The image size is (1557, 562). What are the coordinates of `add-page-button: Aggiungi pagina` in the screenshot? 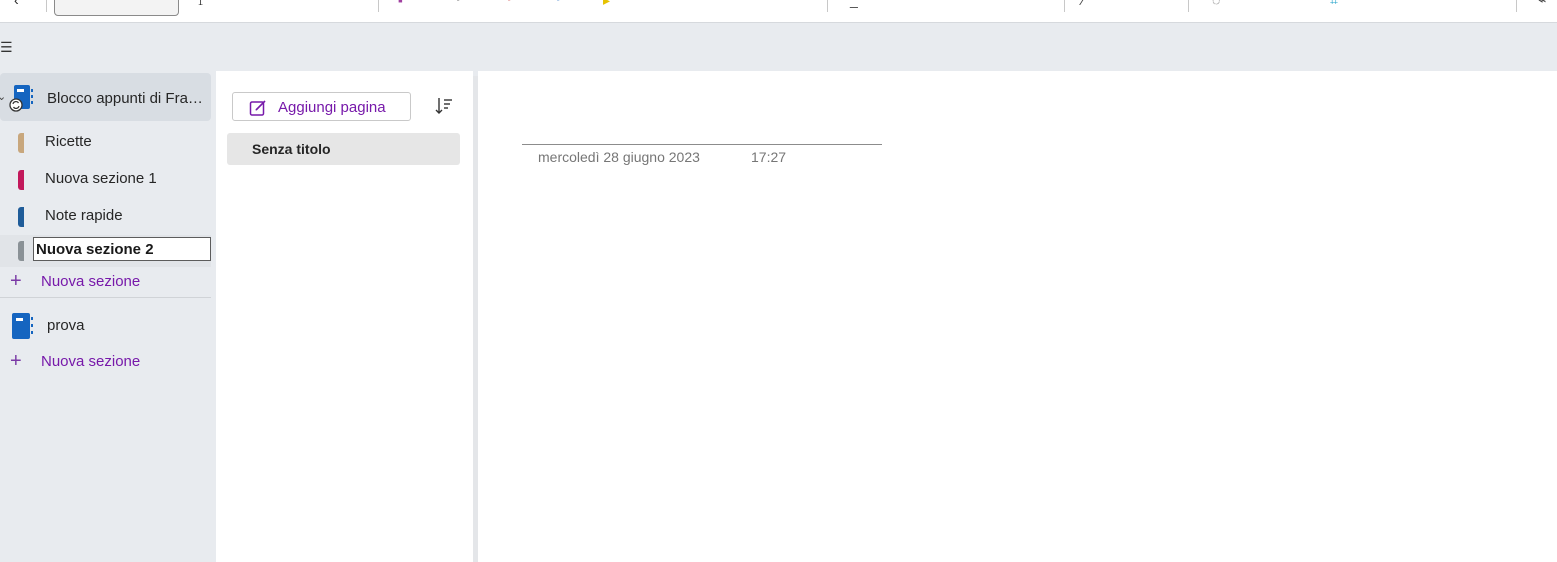 It's located at (321, 106).